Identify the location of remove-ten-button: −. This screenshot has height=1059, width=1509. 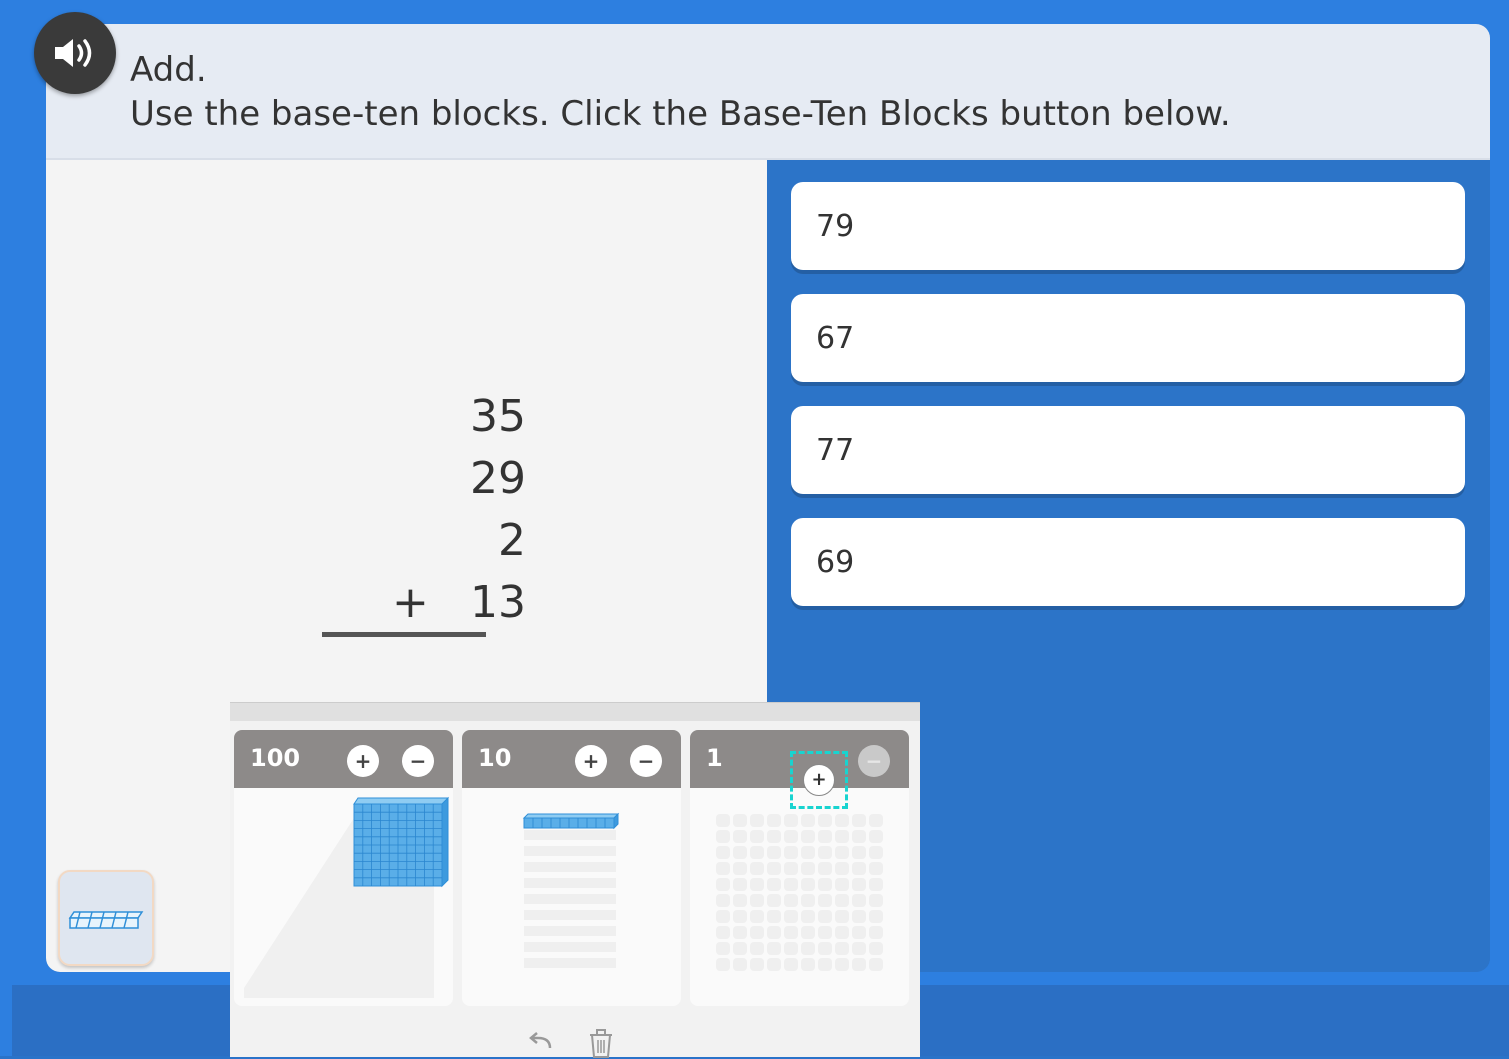
(646, 761).